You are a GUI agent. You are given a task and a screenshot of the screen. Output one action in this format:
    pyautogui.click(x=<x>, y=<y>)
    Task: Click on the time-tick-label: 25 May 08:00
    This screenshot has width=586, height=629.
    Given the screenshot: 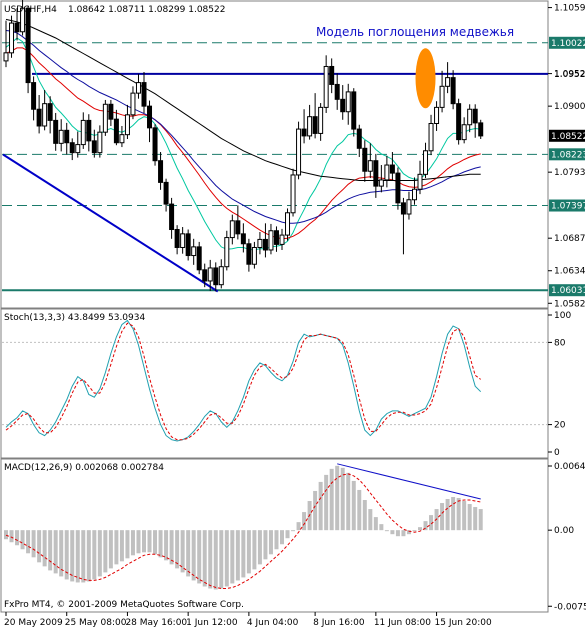 What is the action you would take?
    pyautogui.click(x=96, y=623)
    